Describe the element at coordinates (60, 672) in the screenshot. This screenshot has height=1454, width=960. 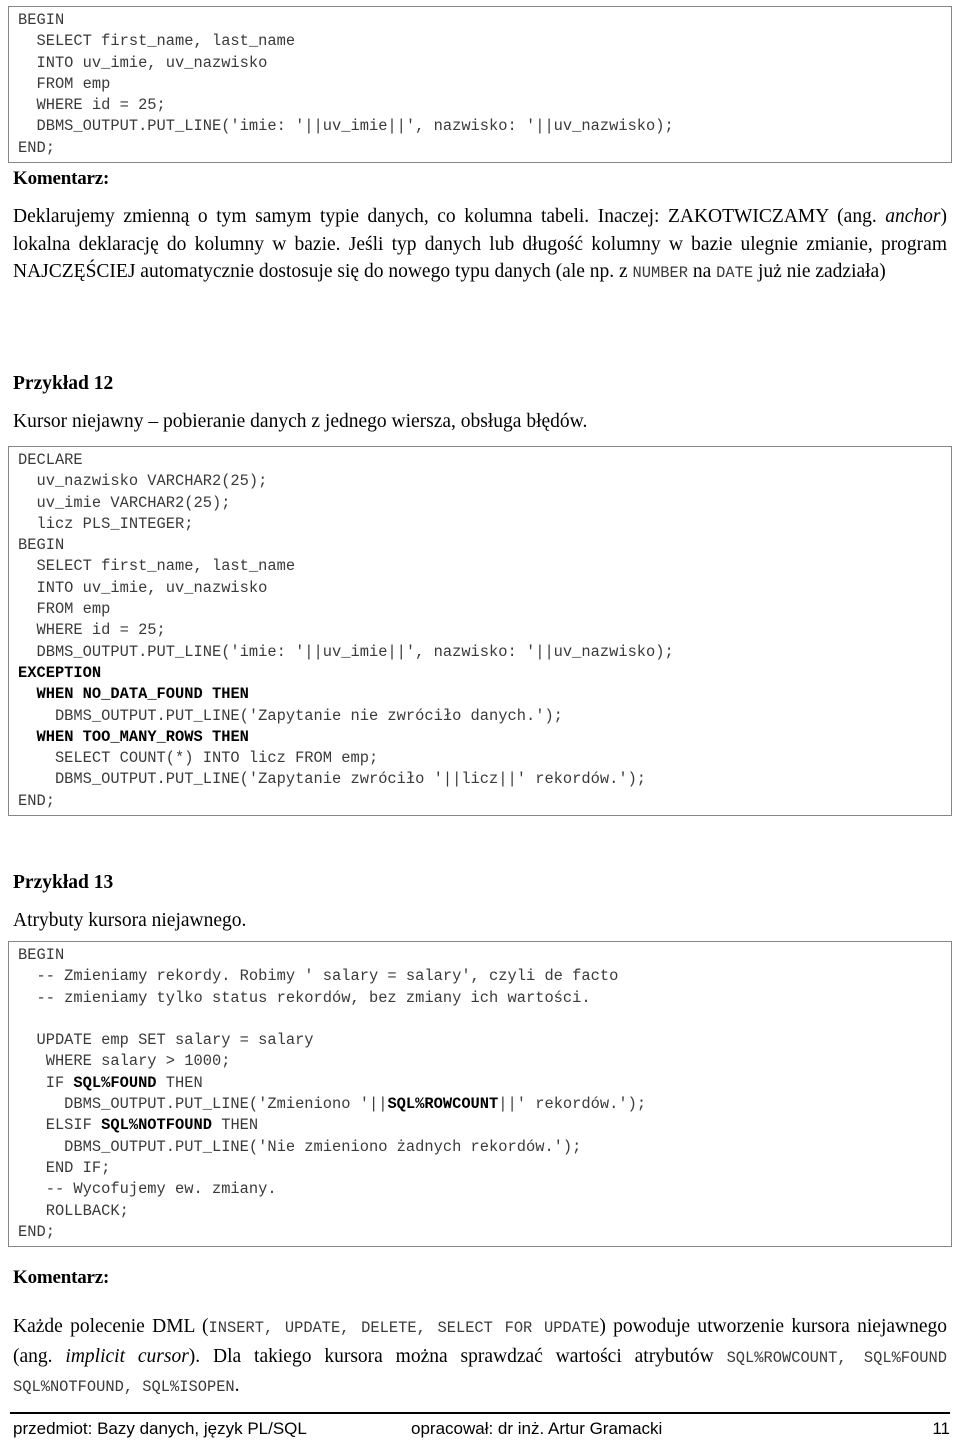
I see `code2-keyword-exception: EXCEPTION` at that location.